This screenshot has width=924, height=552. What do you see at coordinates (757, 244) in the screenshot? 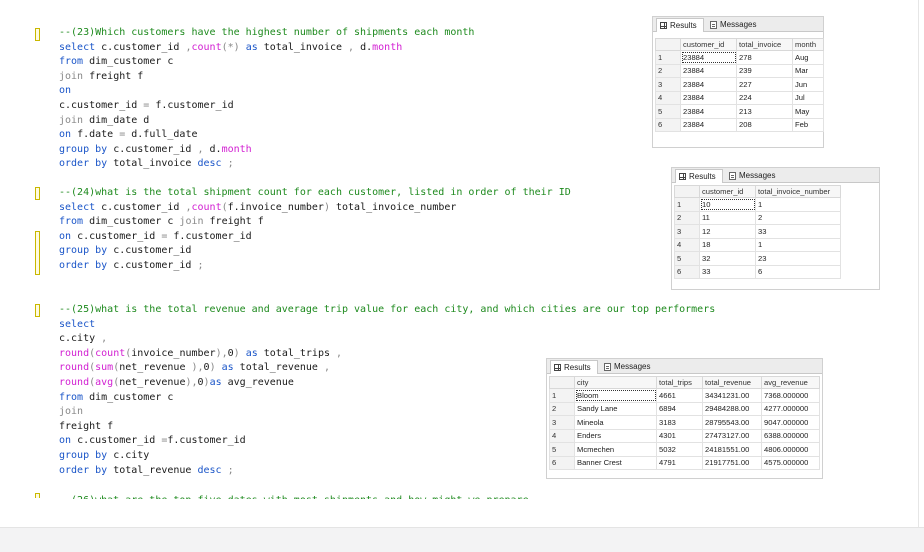
I see `table-row: 4 18 1` at bounding box center [757, 244].